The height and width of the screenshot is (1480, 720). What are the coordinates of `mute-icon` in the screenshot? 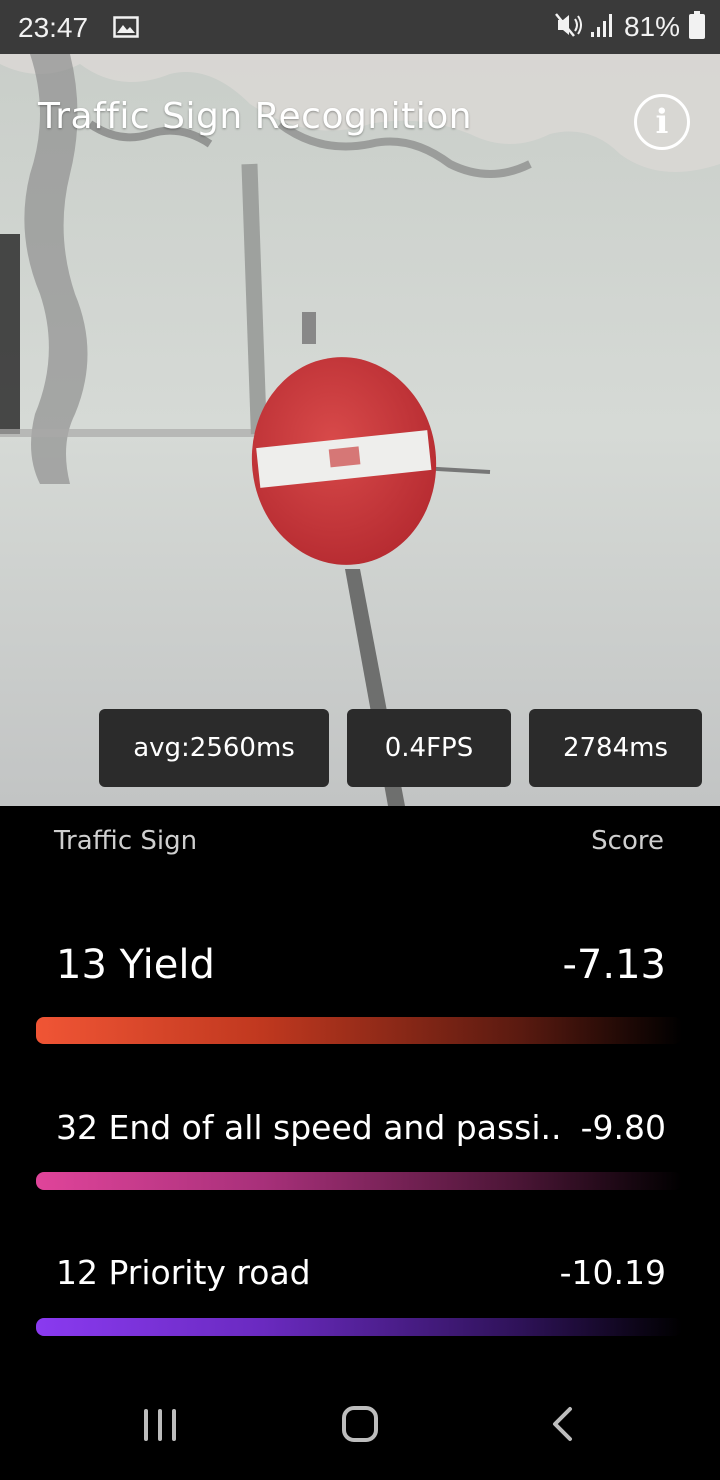 It's located at (568, 27).